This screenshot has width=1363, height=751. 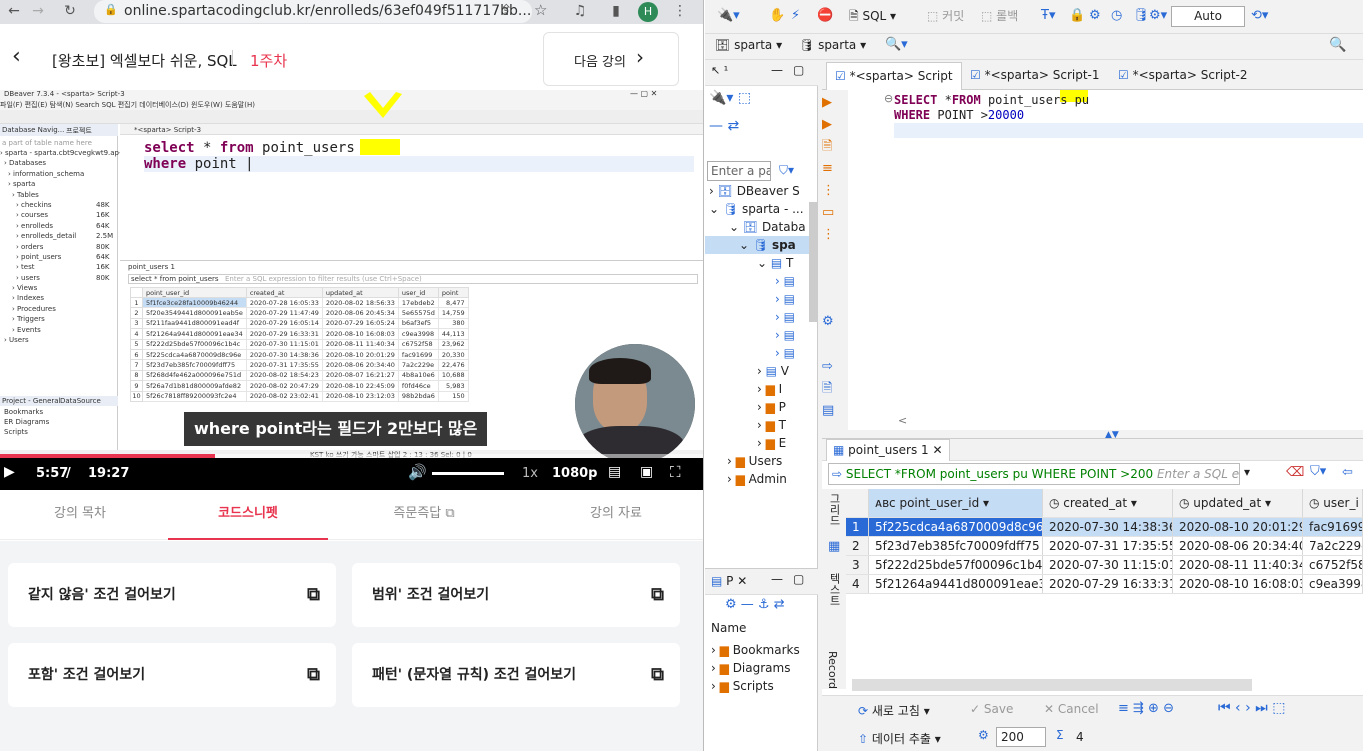 I want to click on grid-cell: 2020-07-30 14:38:36, so click(x=1107, y=527).